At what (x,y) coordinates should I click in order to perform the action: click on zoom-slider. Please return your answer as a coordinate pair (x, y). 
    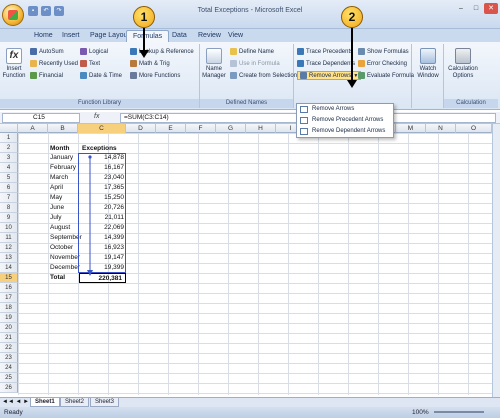
    Looking at the image, I should click on (459, 412).